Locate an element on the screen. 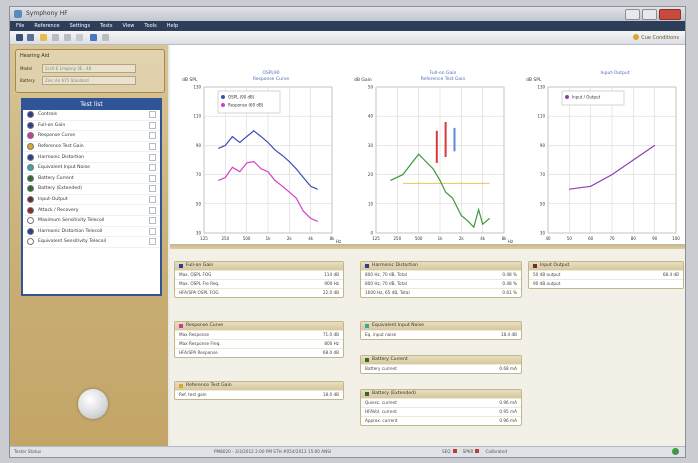 This screenshot has height=463, width=698. maximize-button is located at coordinates (649, 14).